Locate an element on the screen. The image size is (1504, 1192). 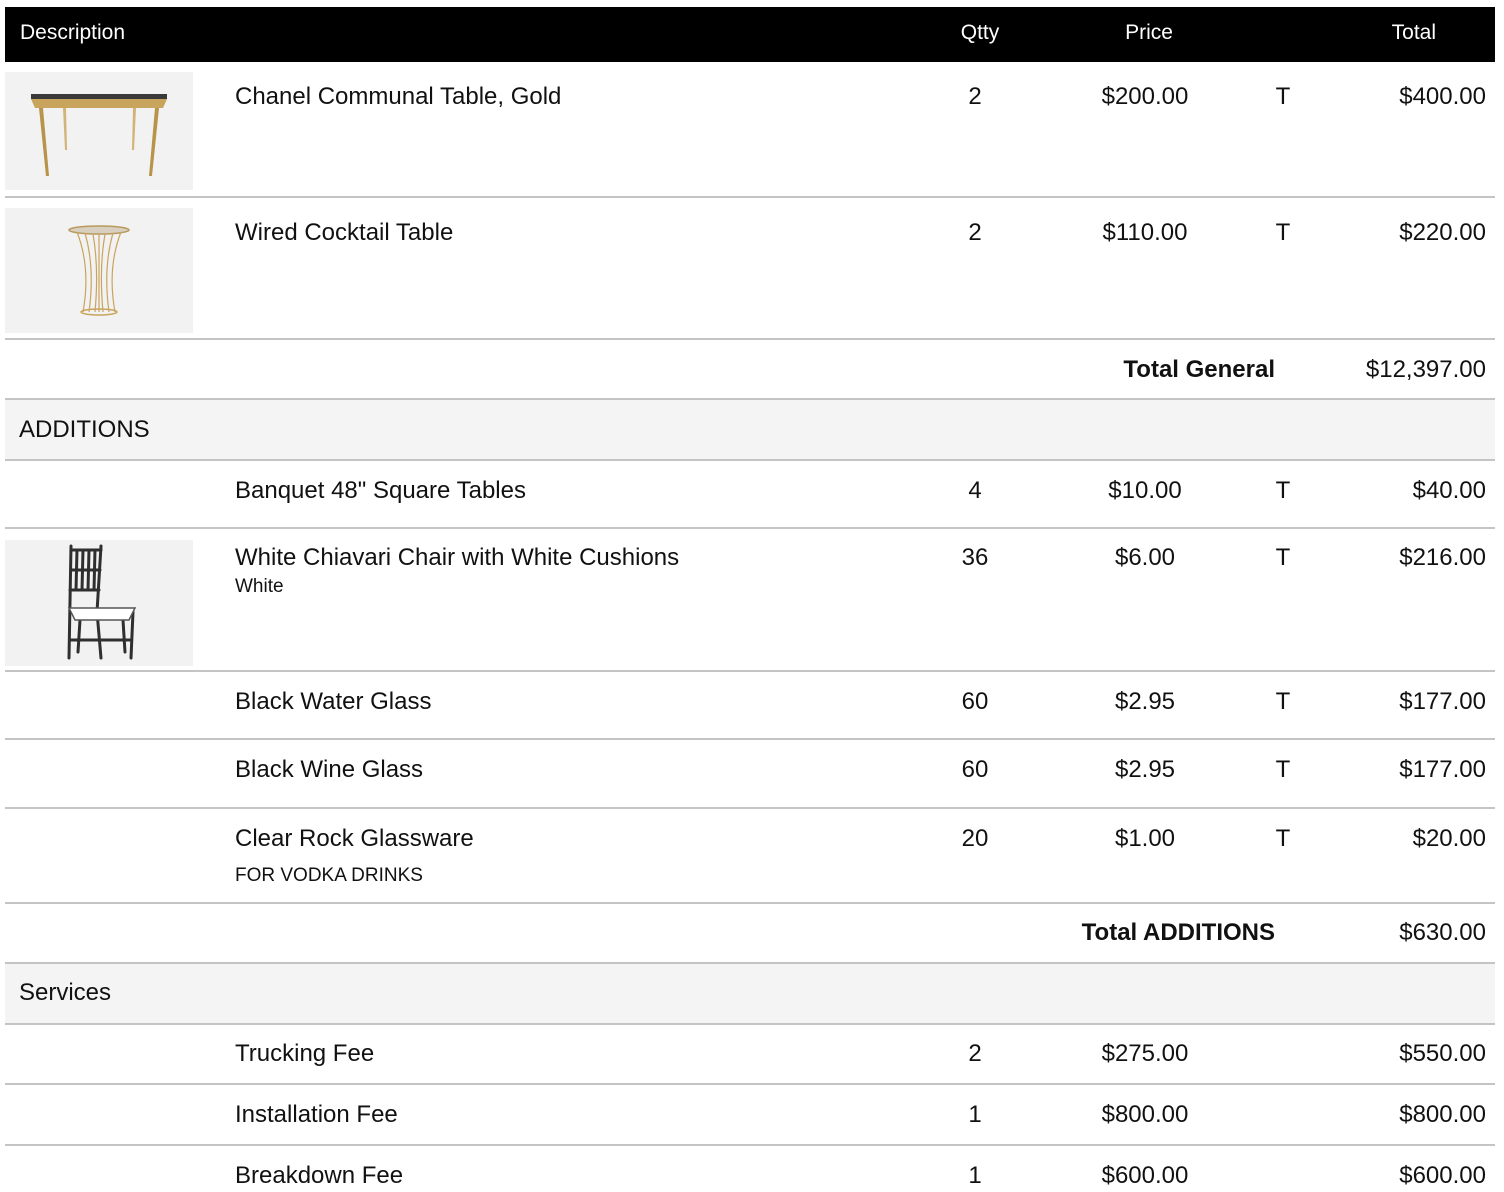
table-row: Black Water Glass 60 $2.95 T $177.00 is located at coordinates (750, 706).